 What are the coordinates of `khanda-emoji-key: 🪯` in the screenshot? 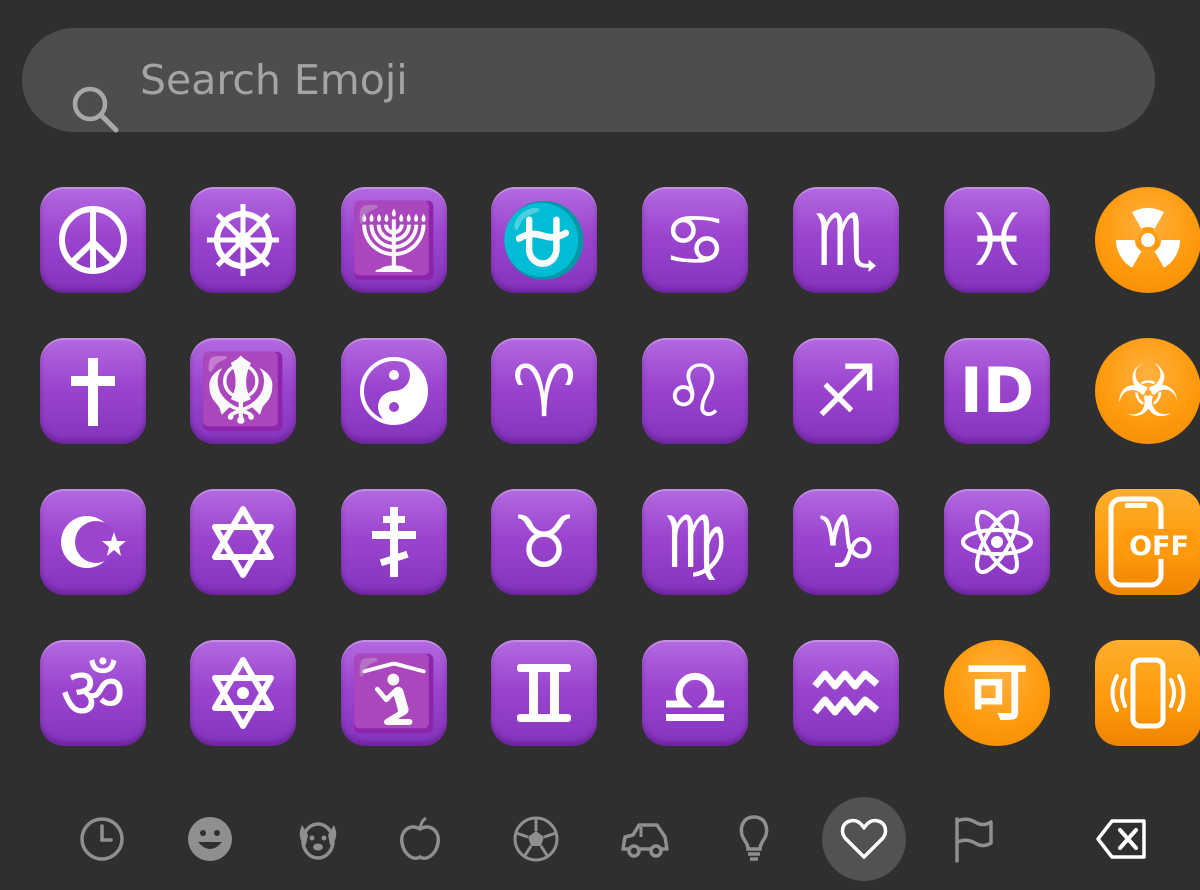 It's located at (243, 391).